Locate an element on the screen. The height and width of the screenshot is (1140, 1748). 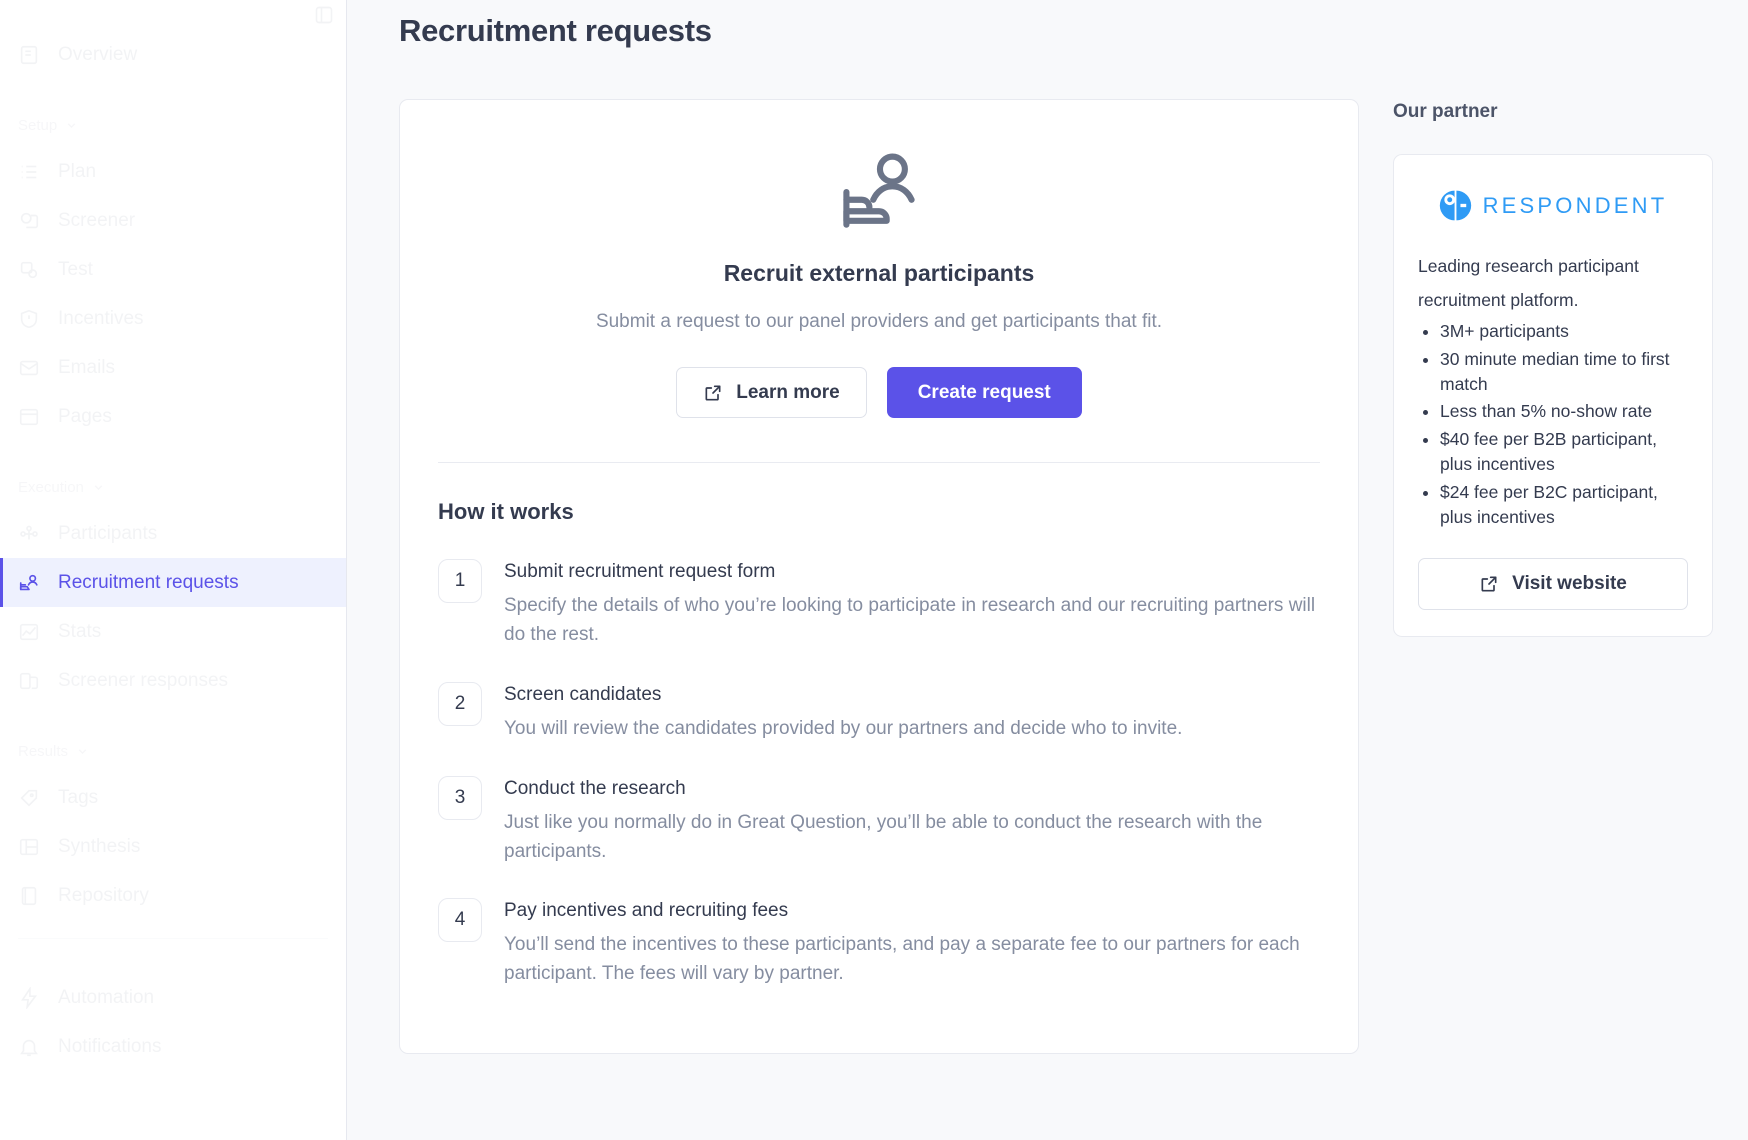
sidebar-item-label: Repository is located at coordinates (103, 895).